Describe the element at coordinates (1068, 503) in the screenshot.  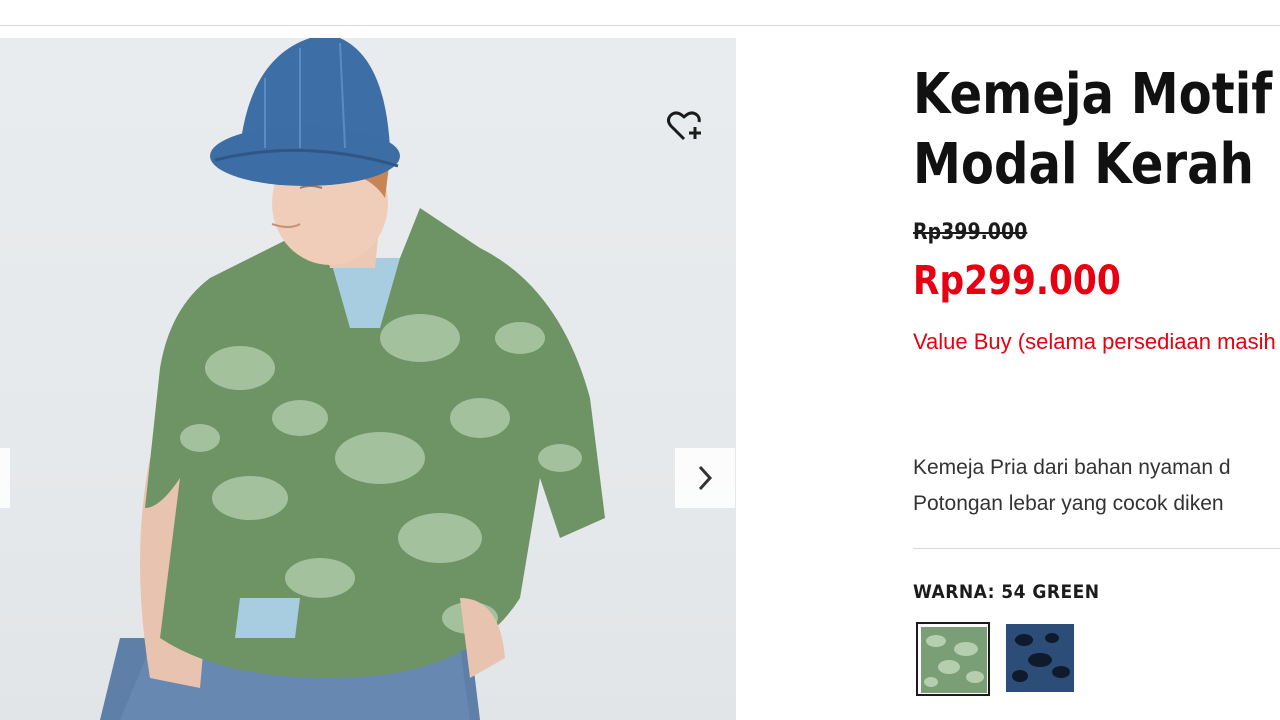
I see `description-line-2: Potongan lebar yang cocok diken` at that location.